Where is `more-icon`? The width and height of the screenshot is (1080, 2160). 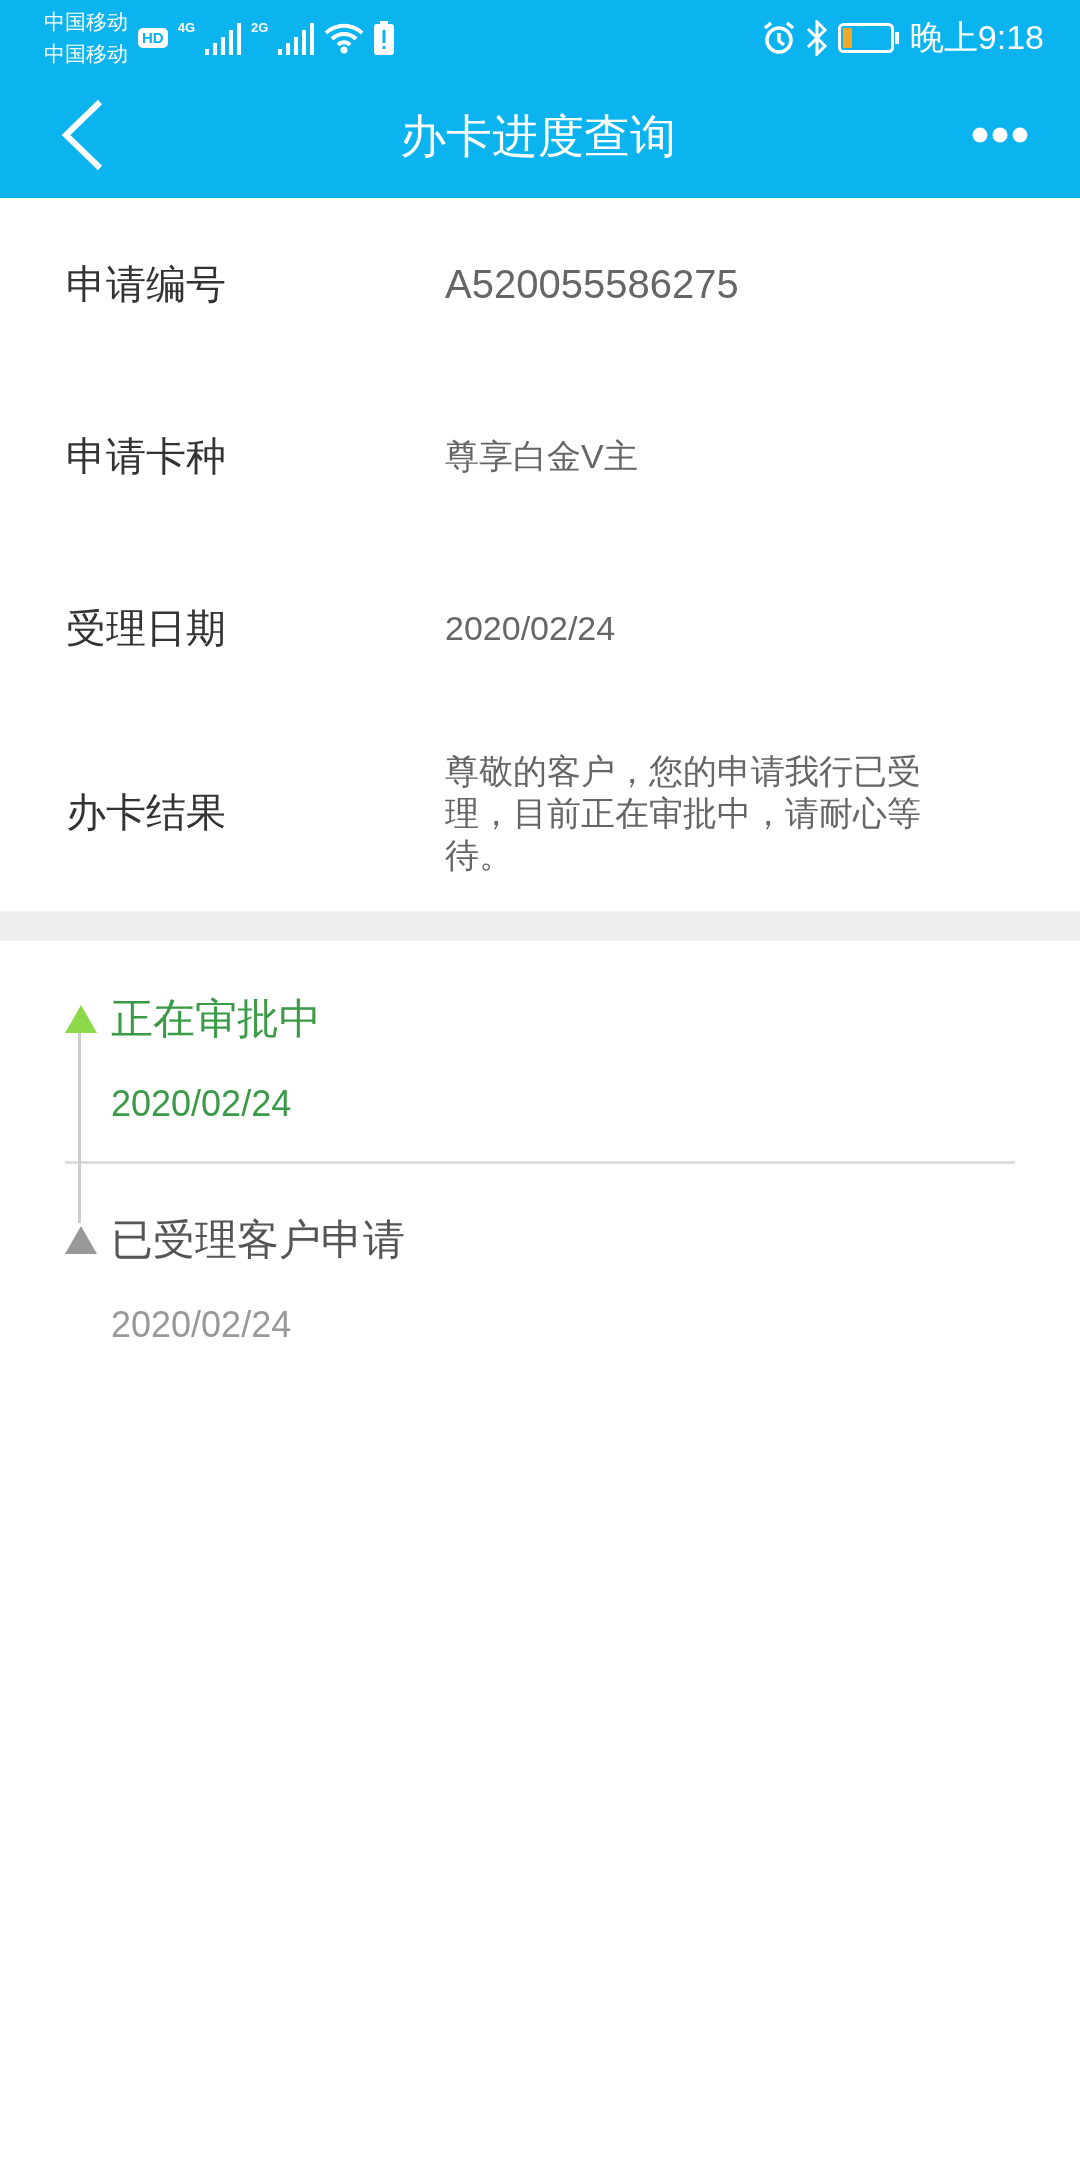 more-icon is located at coordinates (1000, 135).